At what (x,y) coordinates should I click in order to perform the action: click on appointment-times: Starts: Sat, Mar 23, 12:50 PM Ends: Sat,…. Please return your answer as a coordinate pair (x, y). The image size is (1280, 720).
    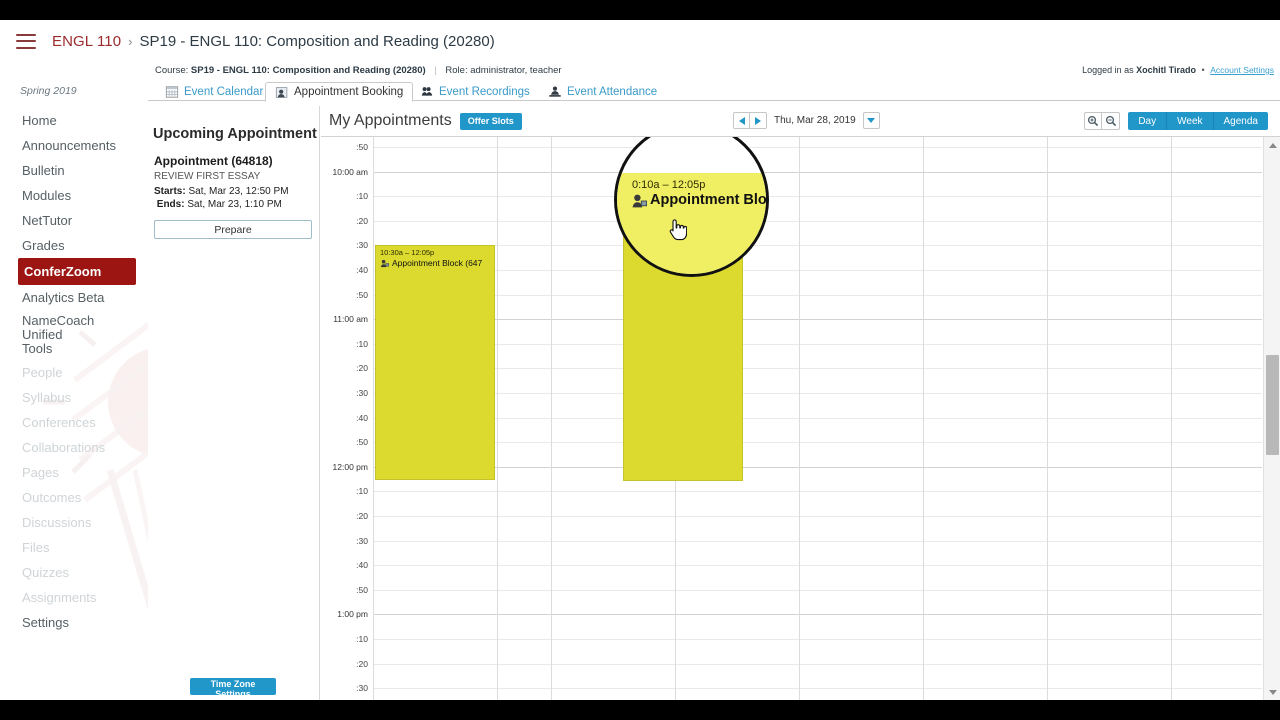
    Looking at the image, I should click on (236, 198).